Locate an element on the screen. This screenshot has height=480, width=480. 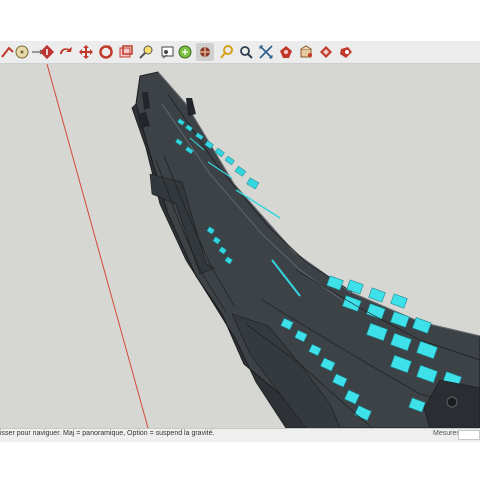
position-camera-icon is located at coordinates (146, 52).